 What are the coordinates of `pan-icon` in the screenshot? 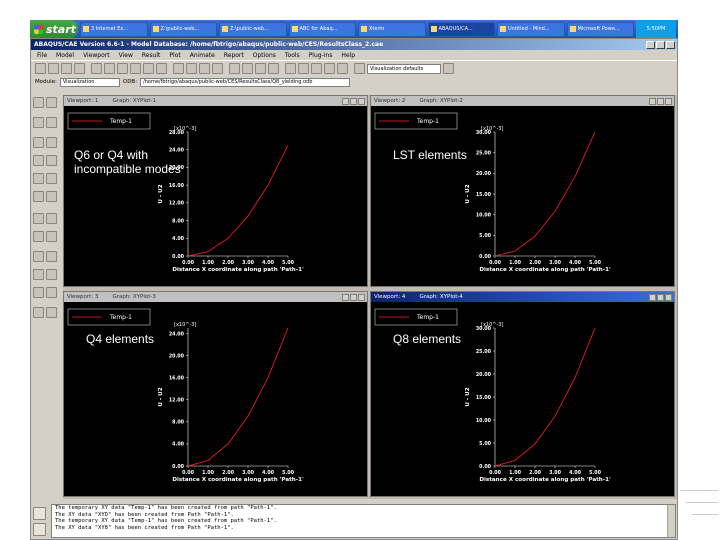 It's located at (96, 68).